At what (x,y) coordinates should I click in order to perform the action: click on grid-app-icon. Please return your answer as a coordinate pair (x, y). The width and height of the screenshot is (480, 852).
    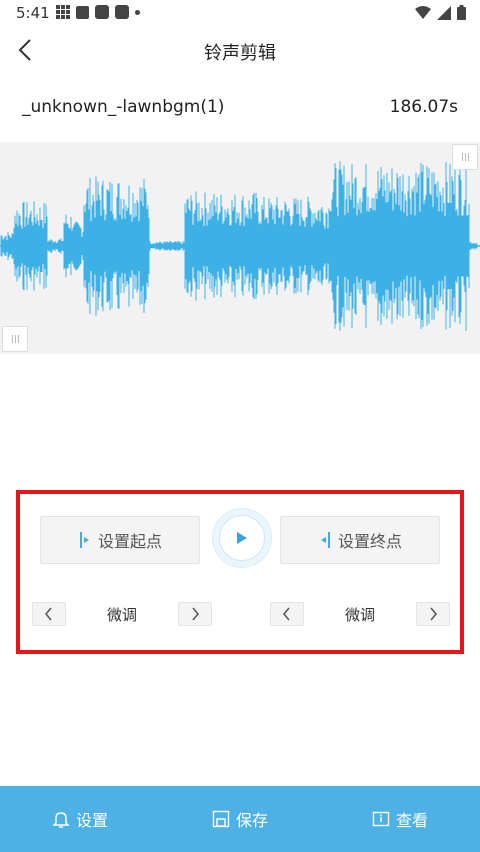
    Looking at the image, I should click on (63, 12).